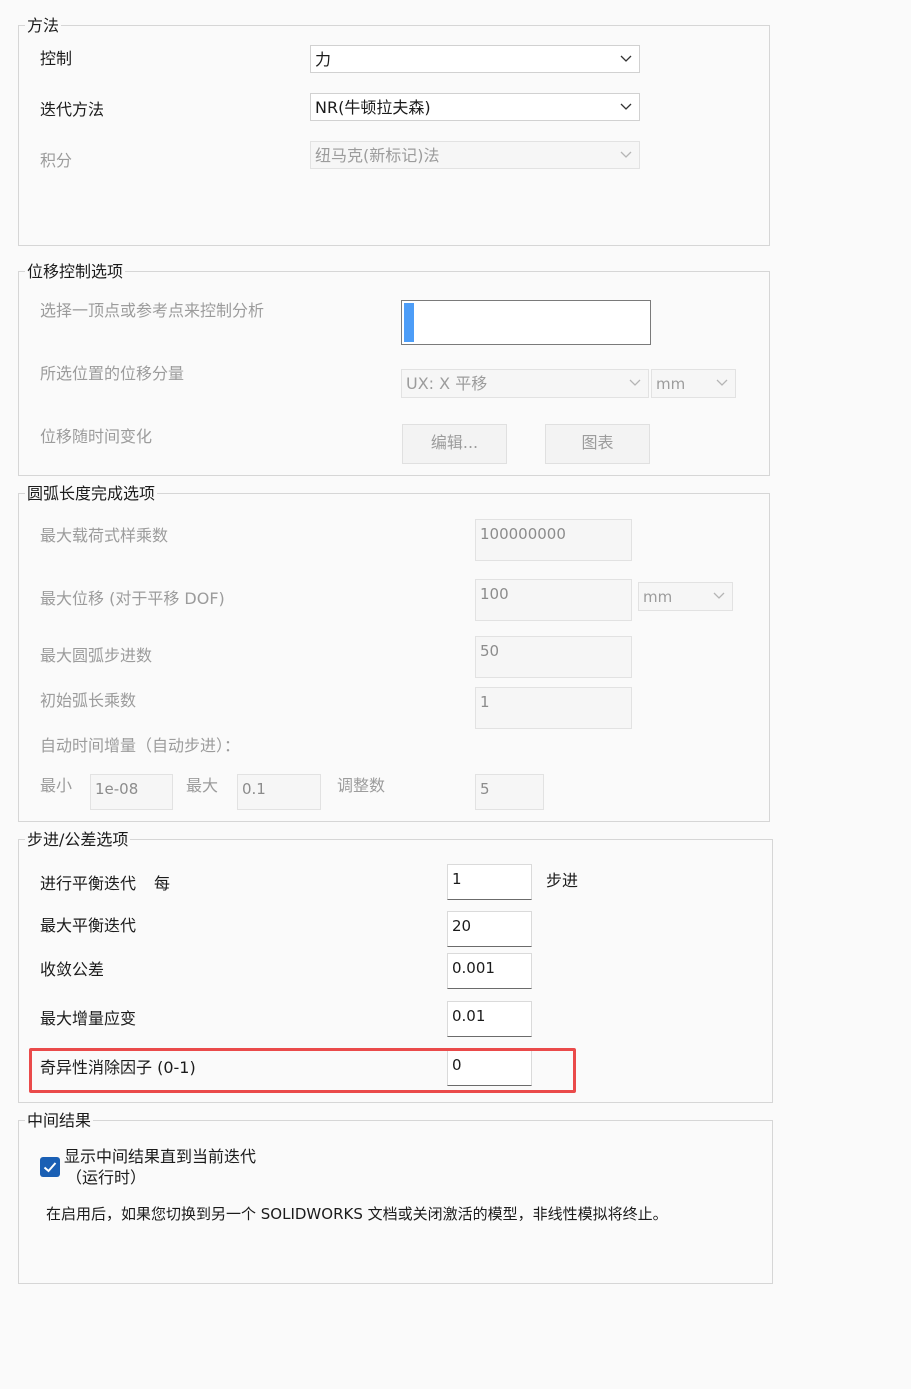 The width and height of the screenshot is (911, 1389). What do you see at coordinates (323, 59) in the screenshot?
I see `control-value: 力` at bounding box center [323, 59].